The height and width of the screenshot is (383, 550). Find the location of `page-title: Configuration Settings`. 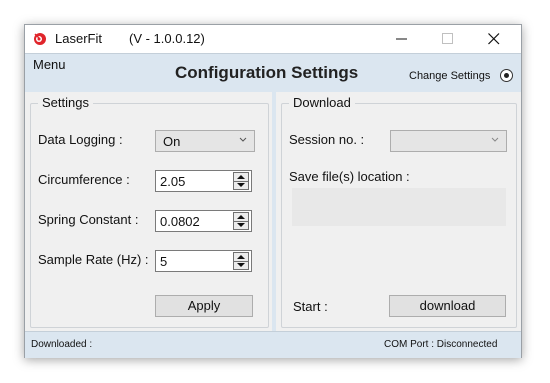

page-title: Configuration Settings is located at coordinates (267, 72).